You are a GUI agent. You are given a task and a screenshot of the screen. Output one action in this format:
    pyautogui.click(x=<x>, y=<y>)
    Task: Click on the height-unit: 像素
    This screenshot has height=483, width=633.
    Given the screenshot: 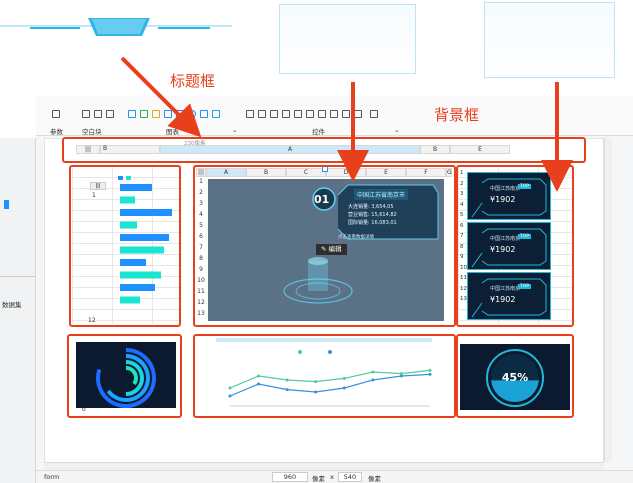 What is the action you would take?
    pyautogui.click(x=374, y=479)
    